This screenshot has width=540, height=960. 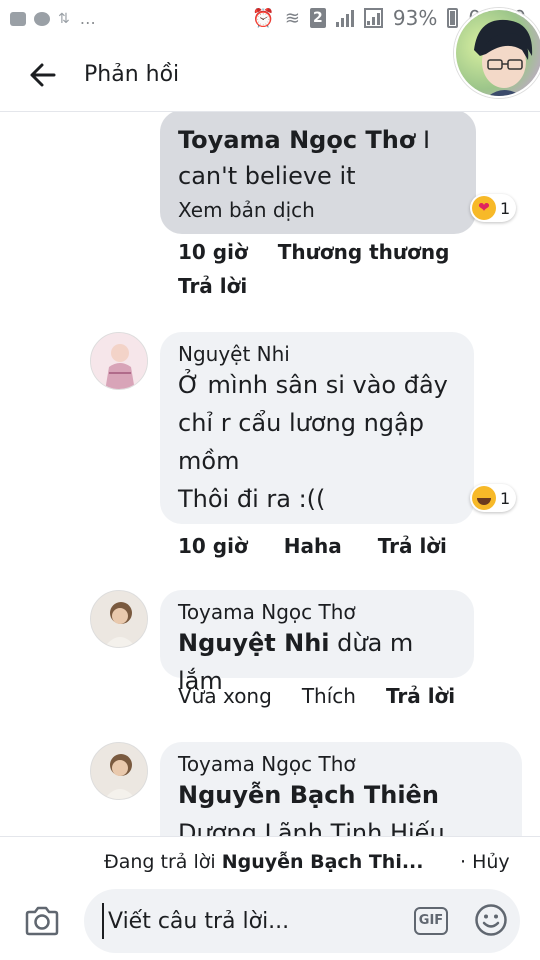 What do you see at coordinates (42, 921) in the screenshot?
I see `camera-icon` at bounding box center [42, 921].